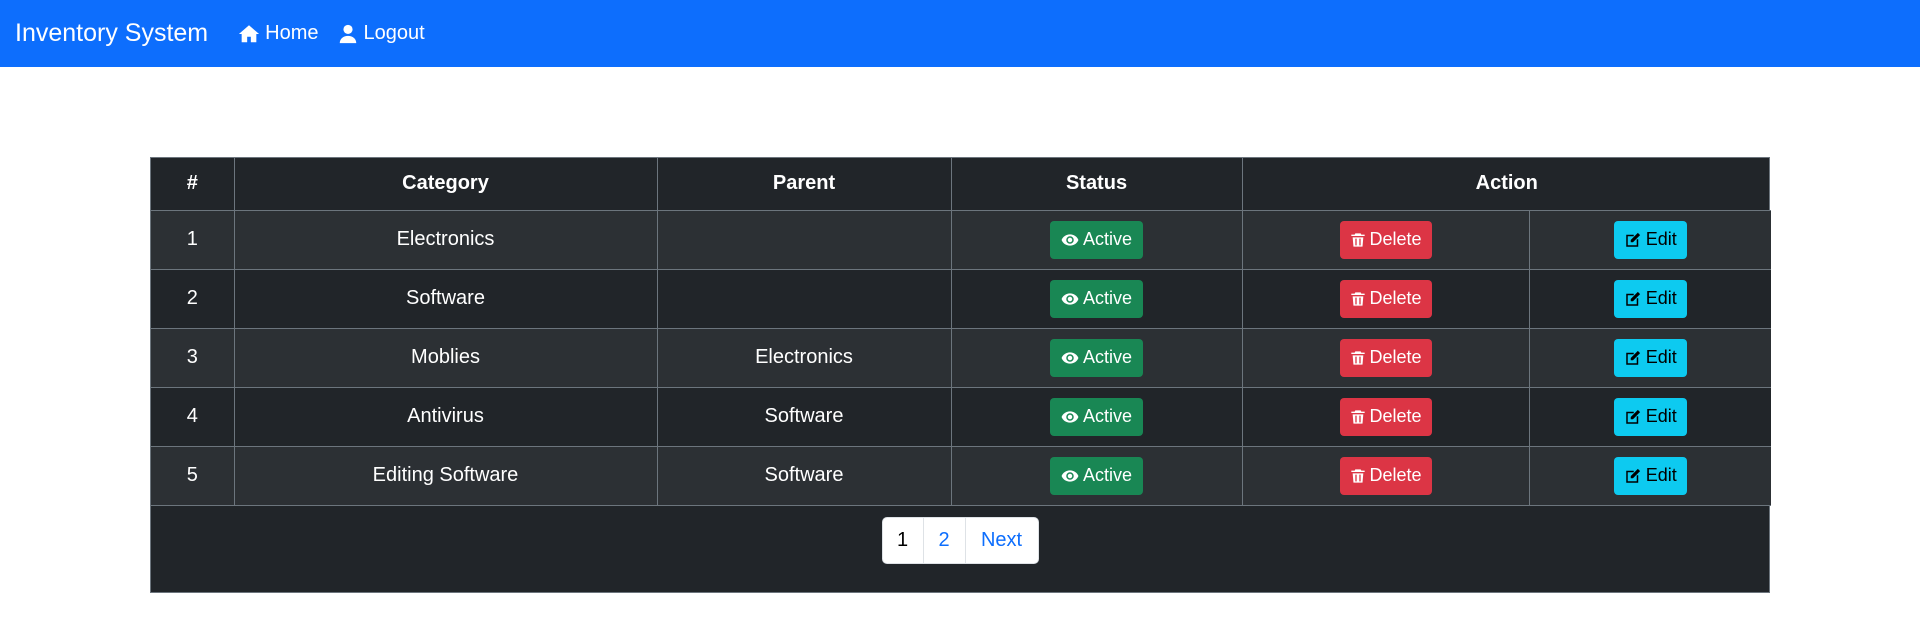  What do you see at coordinates (1506, 184) in the screenshot?
I see `header-action: Action` at bounding box center [1506, 184].